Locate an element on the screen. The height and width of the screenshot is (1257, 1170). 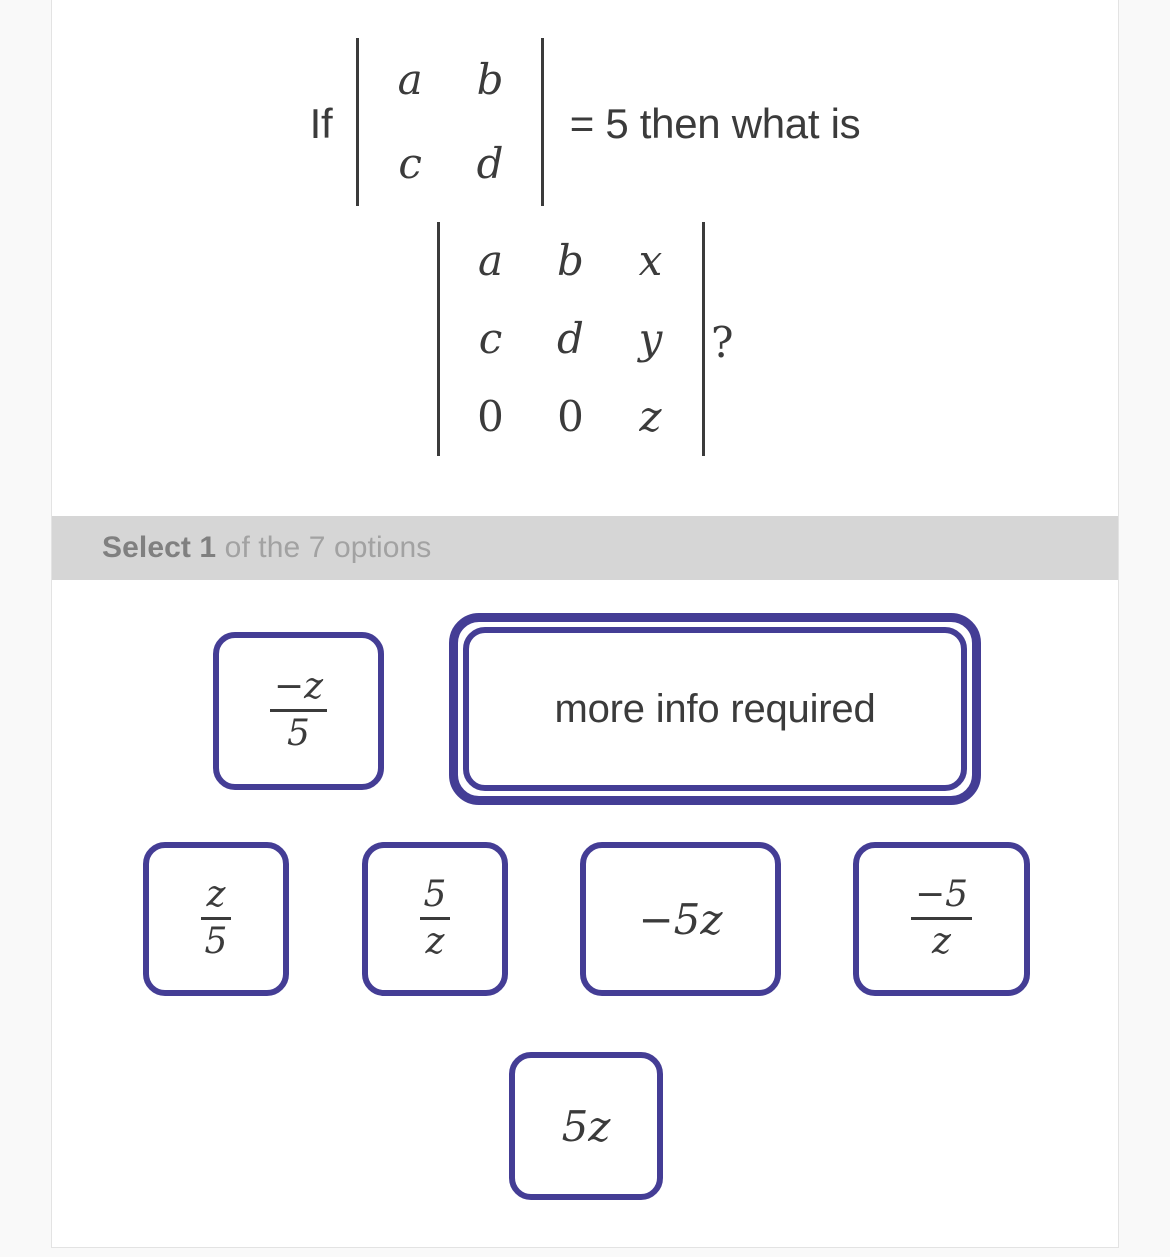
det3-cell: c is located at coordinates (490, 338).